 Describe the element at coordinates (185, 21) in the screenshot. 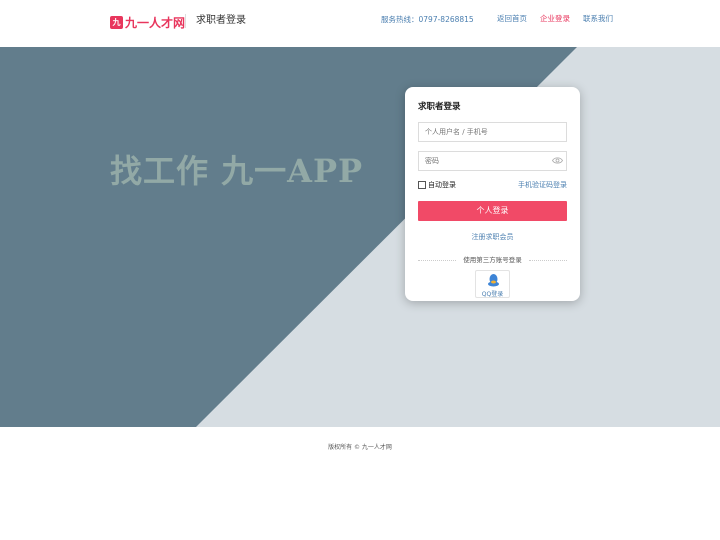

I see `logo-divider` at that location.